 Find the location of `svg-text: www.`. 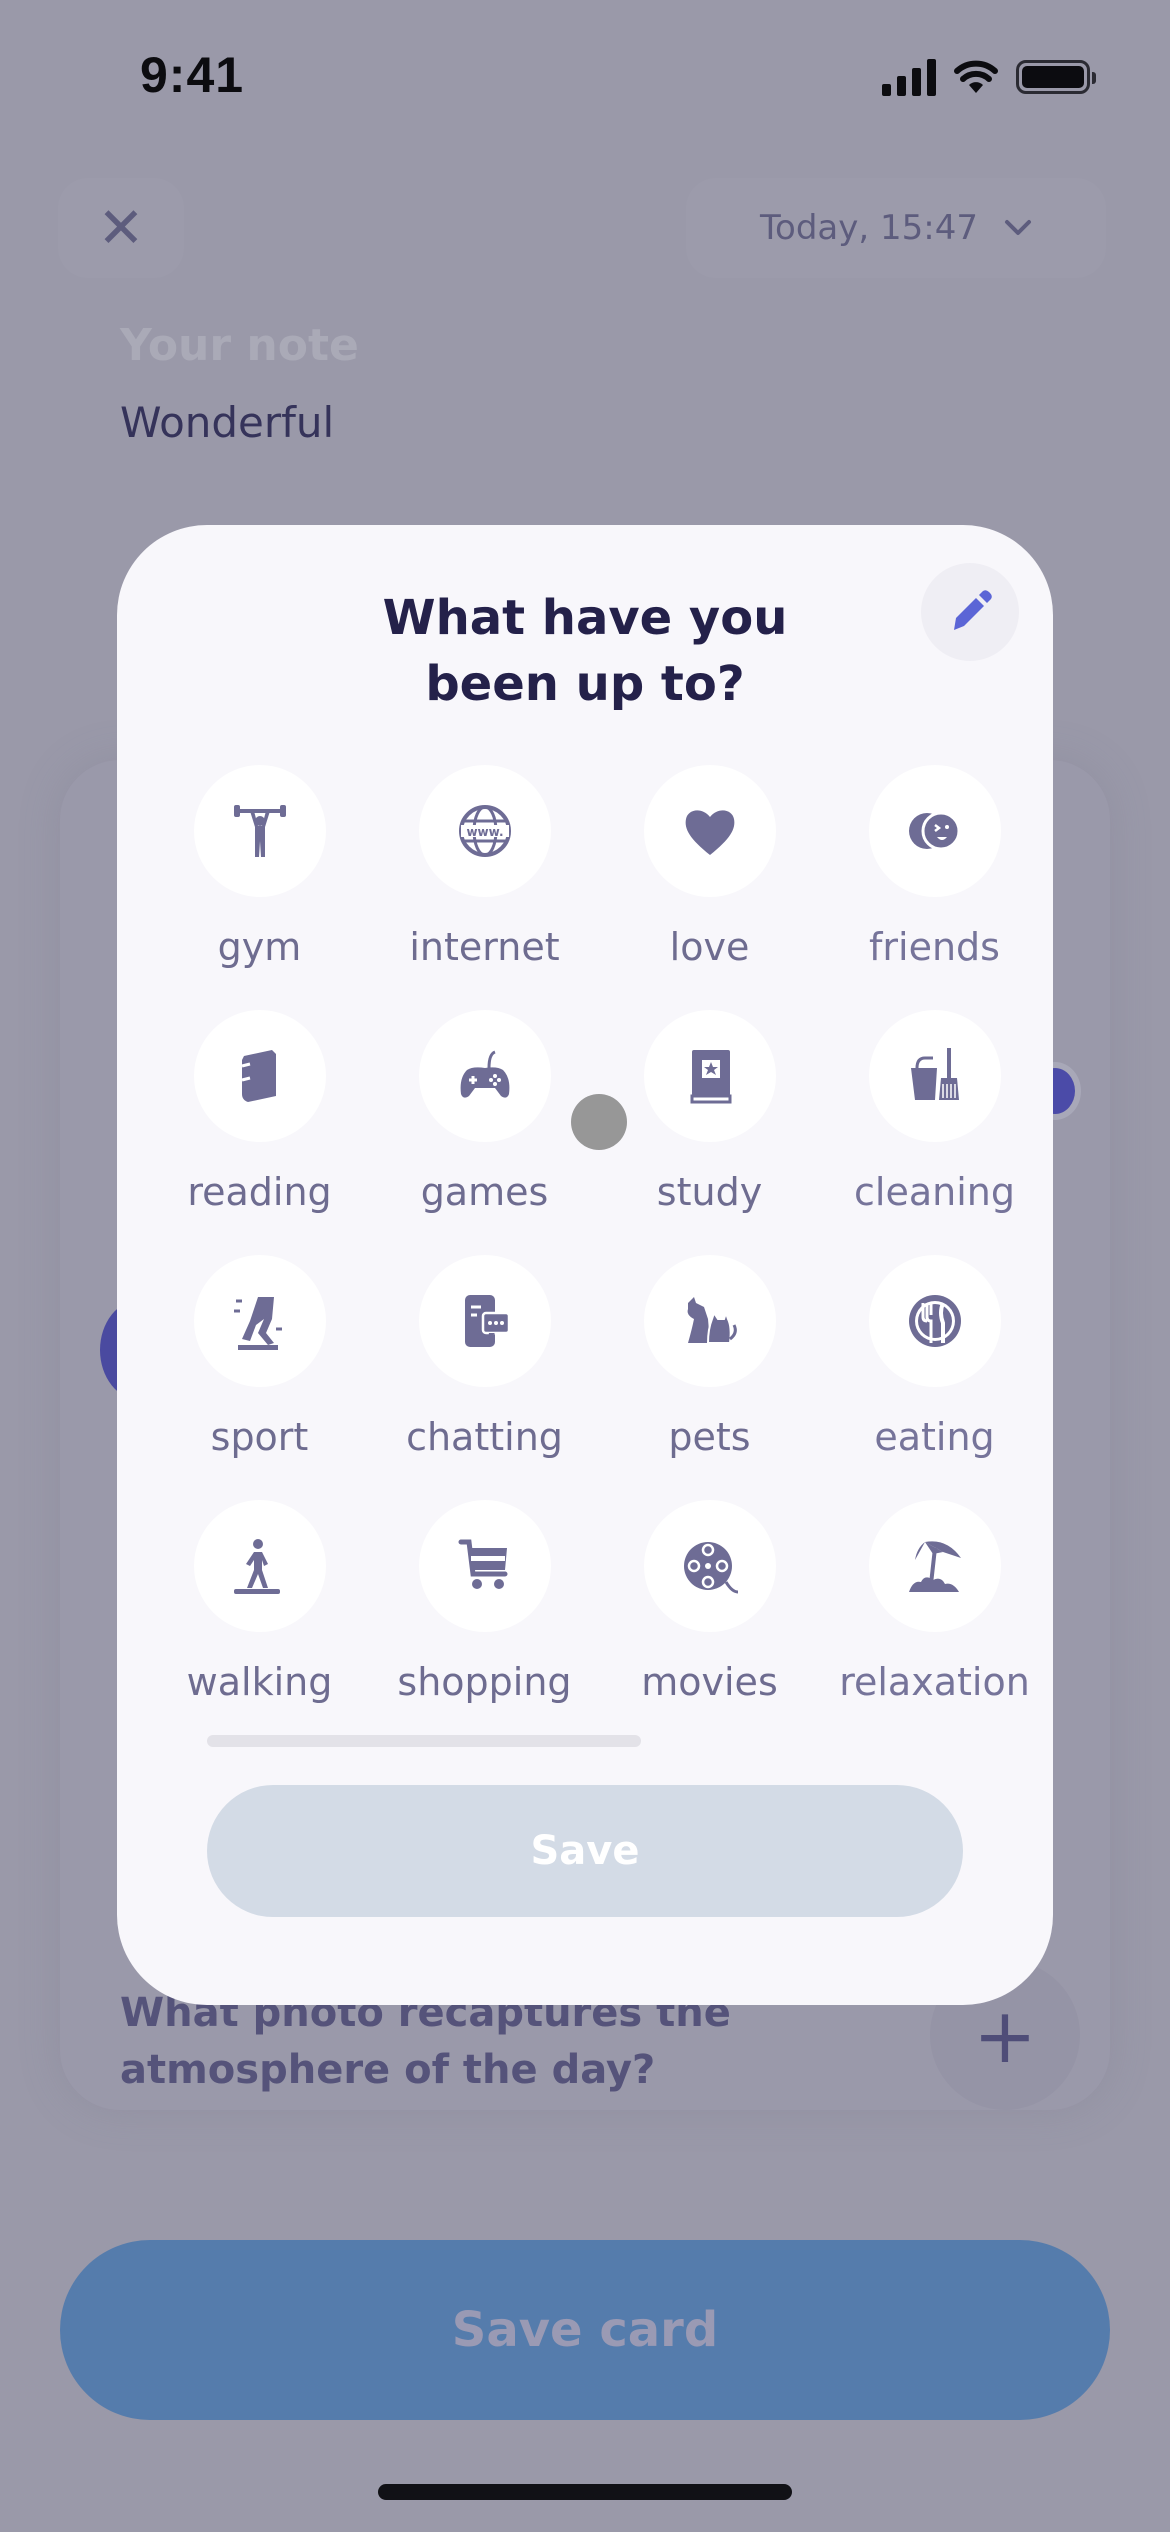

svg-text: www. is located at coordinates (484, 832).